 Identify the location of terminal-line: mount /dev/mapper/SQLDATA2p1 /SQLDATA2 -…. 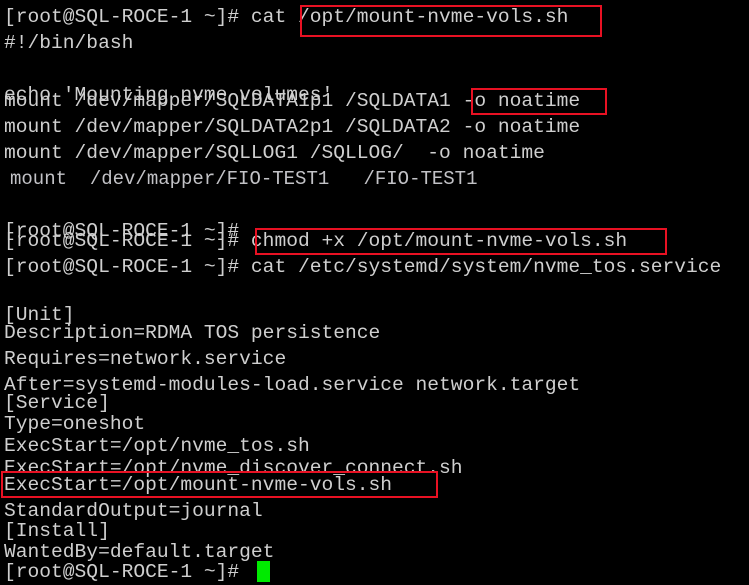
(292, 127).